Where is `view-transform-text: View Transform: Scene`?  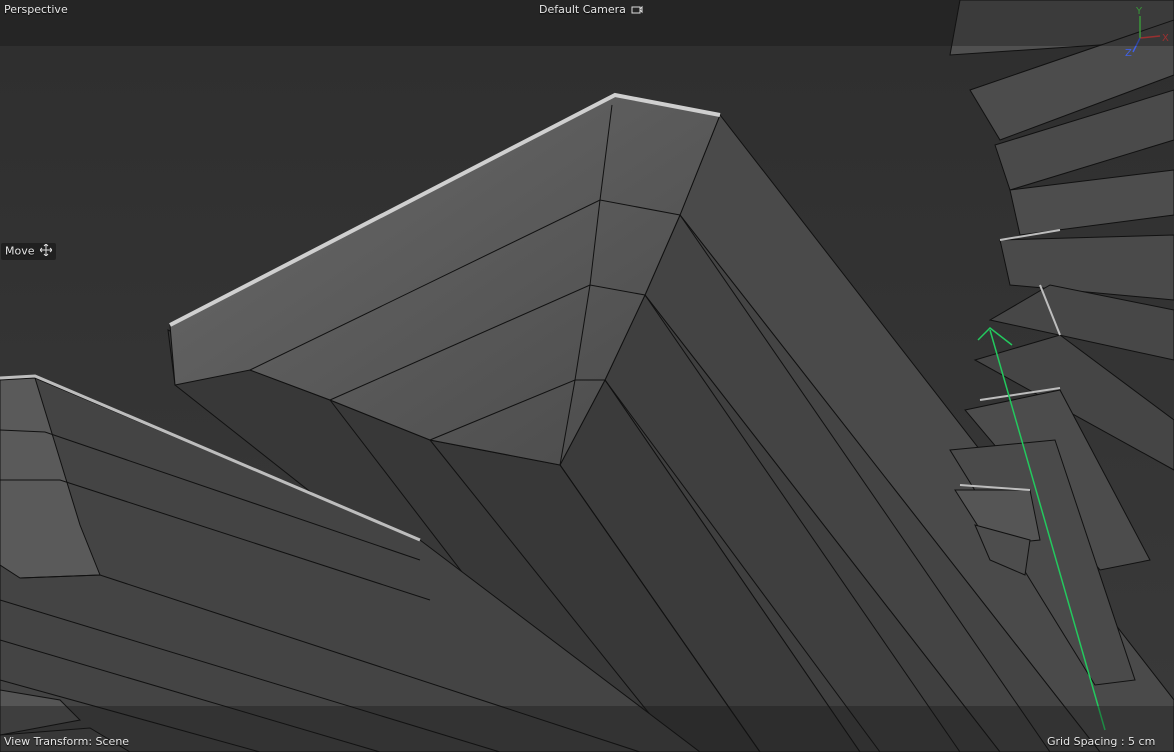
view-transform-text: View Transform: Scene is located at coordinates (67, 741).